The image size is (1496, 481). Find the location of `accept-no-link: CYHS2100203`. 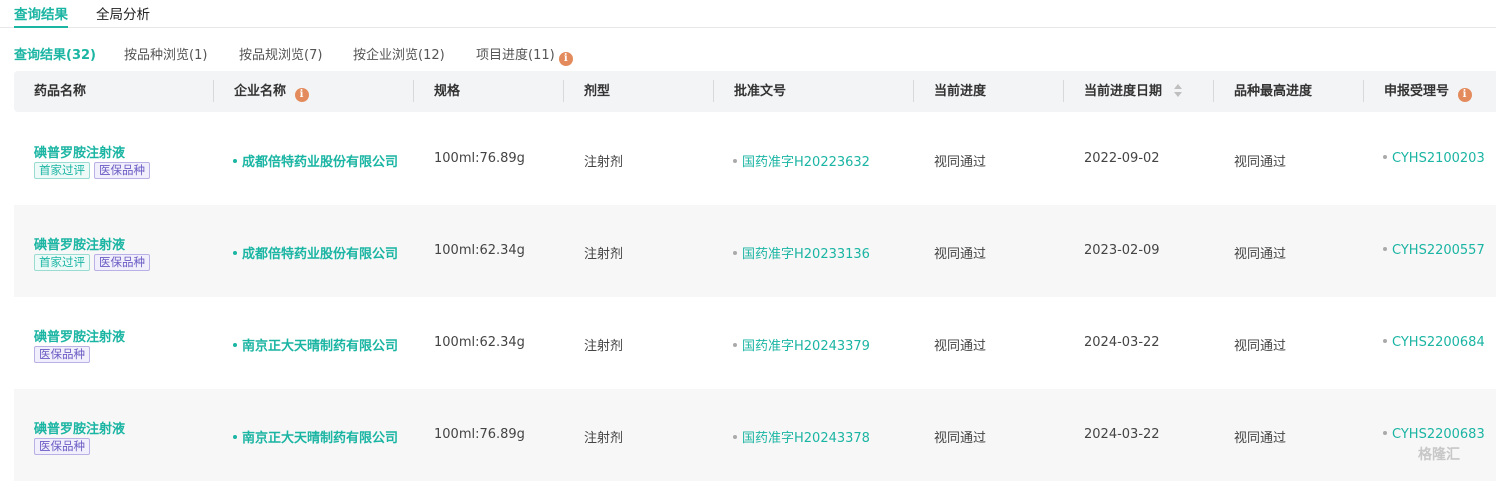

accept-no-link: CYHS2100203 is located at coordinates (1434, 158).